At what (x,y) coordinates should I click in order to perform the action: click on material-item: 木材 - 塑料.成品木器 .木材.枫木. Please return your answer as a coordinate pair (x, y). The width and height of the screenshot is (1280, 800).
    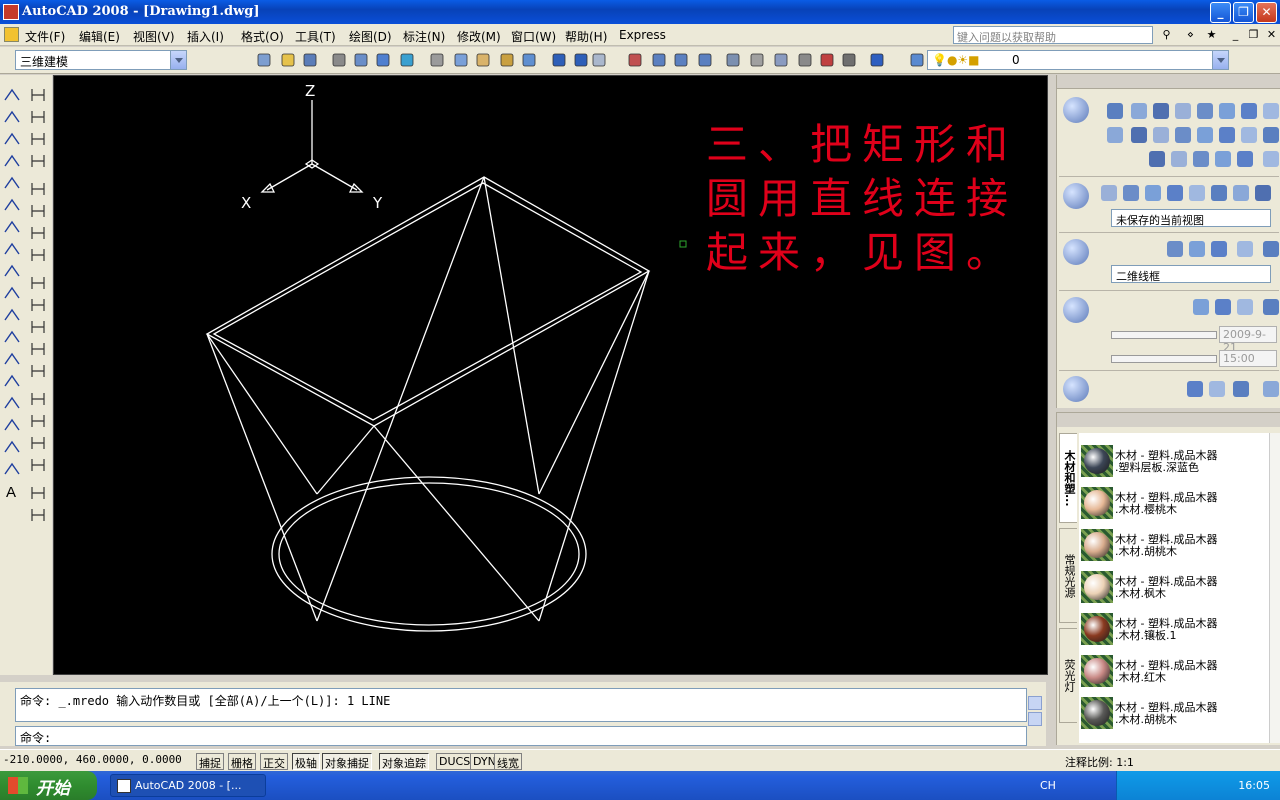
    Looking at the image, I should click on (1174, 587).